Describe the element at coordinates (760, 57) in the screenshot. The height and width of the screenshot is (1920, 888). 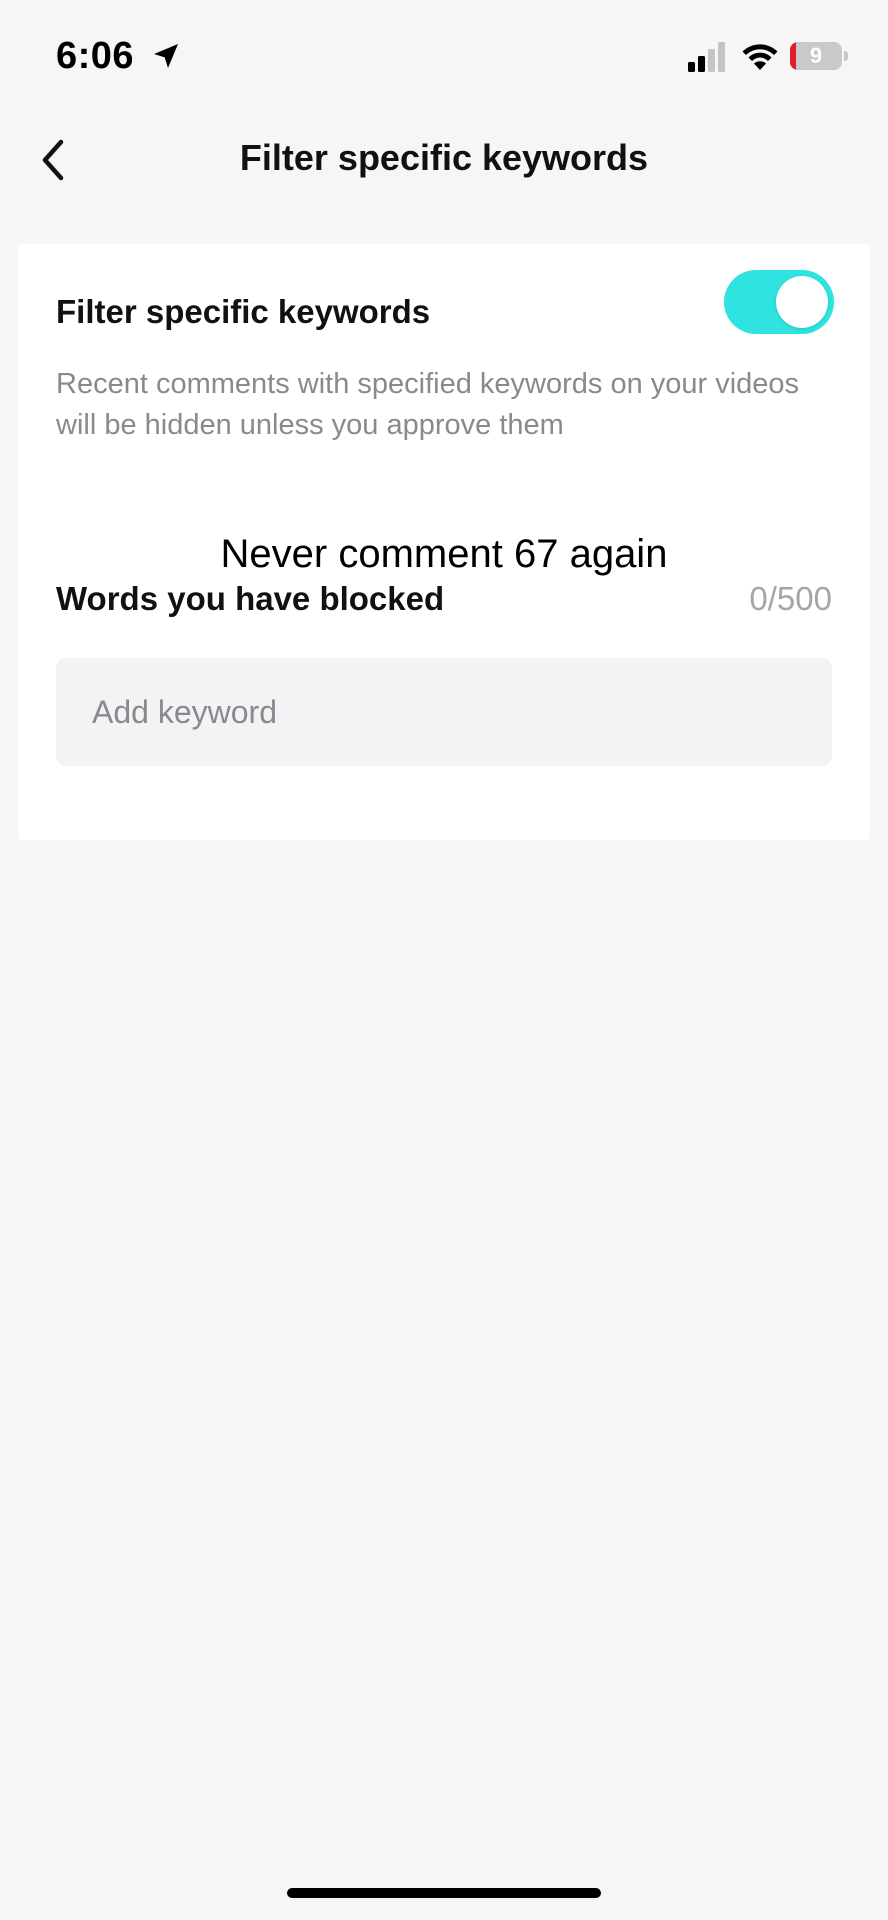
I see `wifi-icon` at that location.